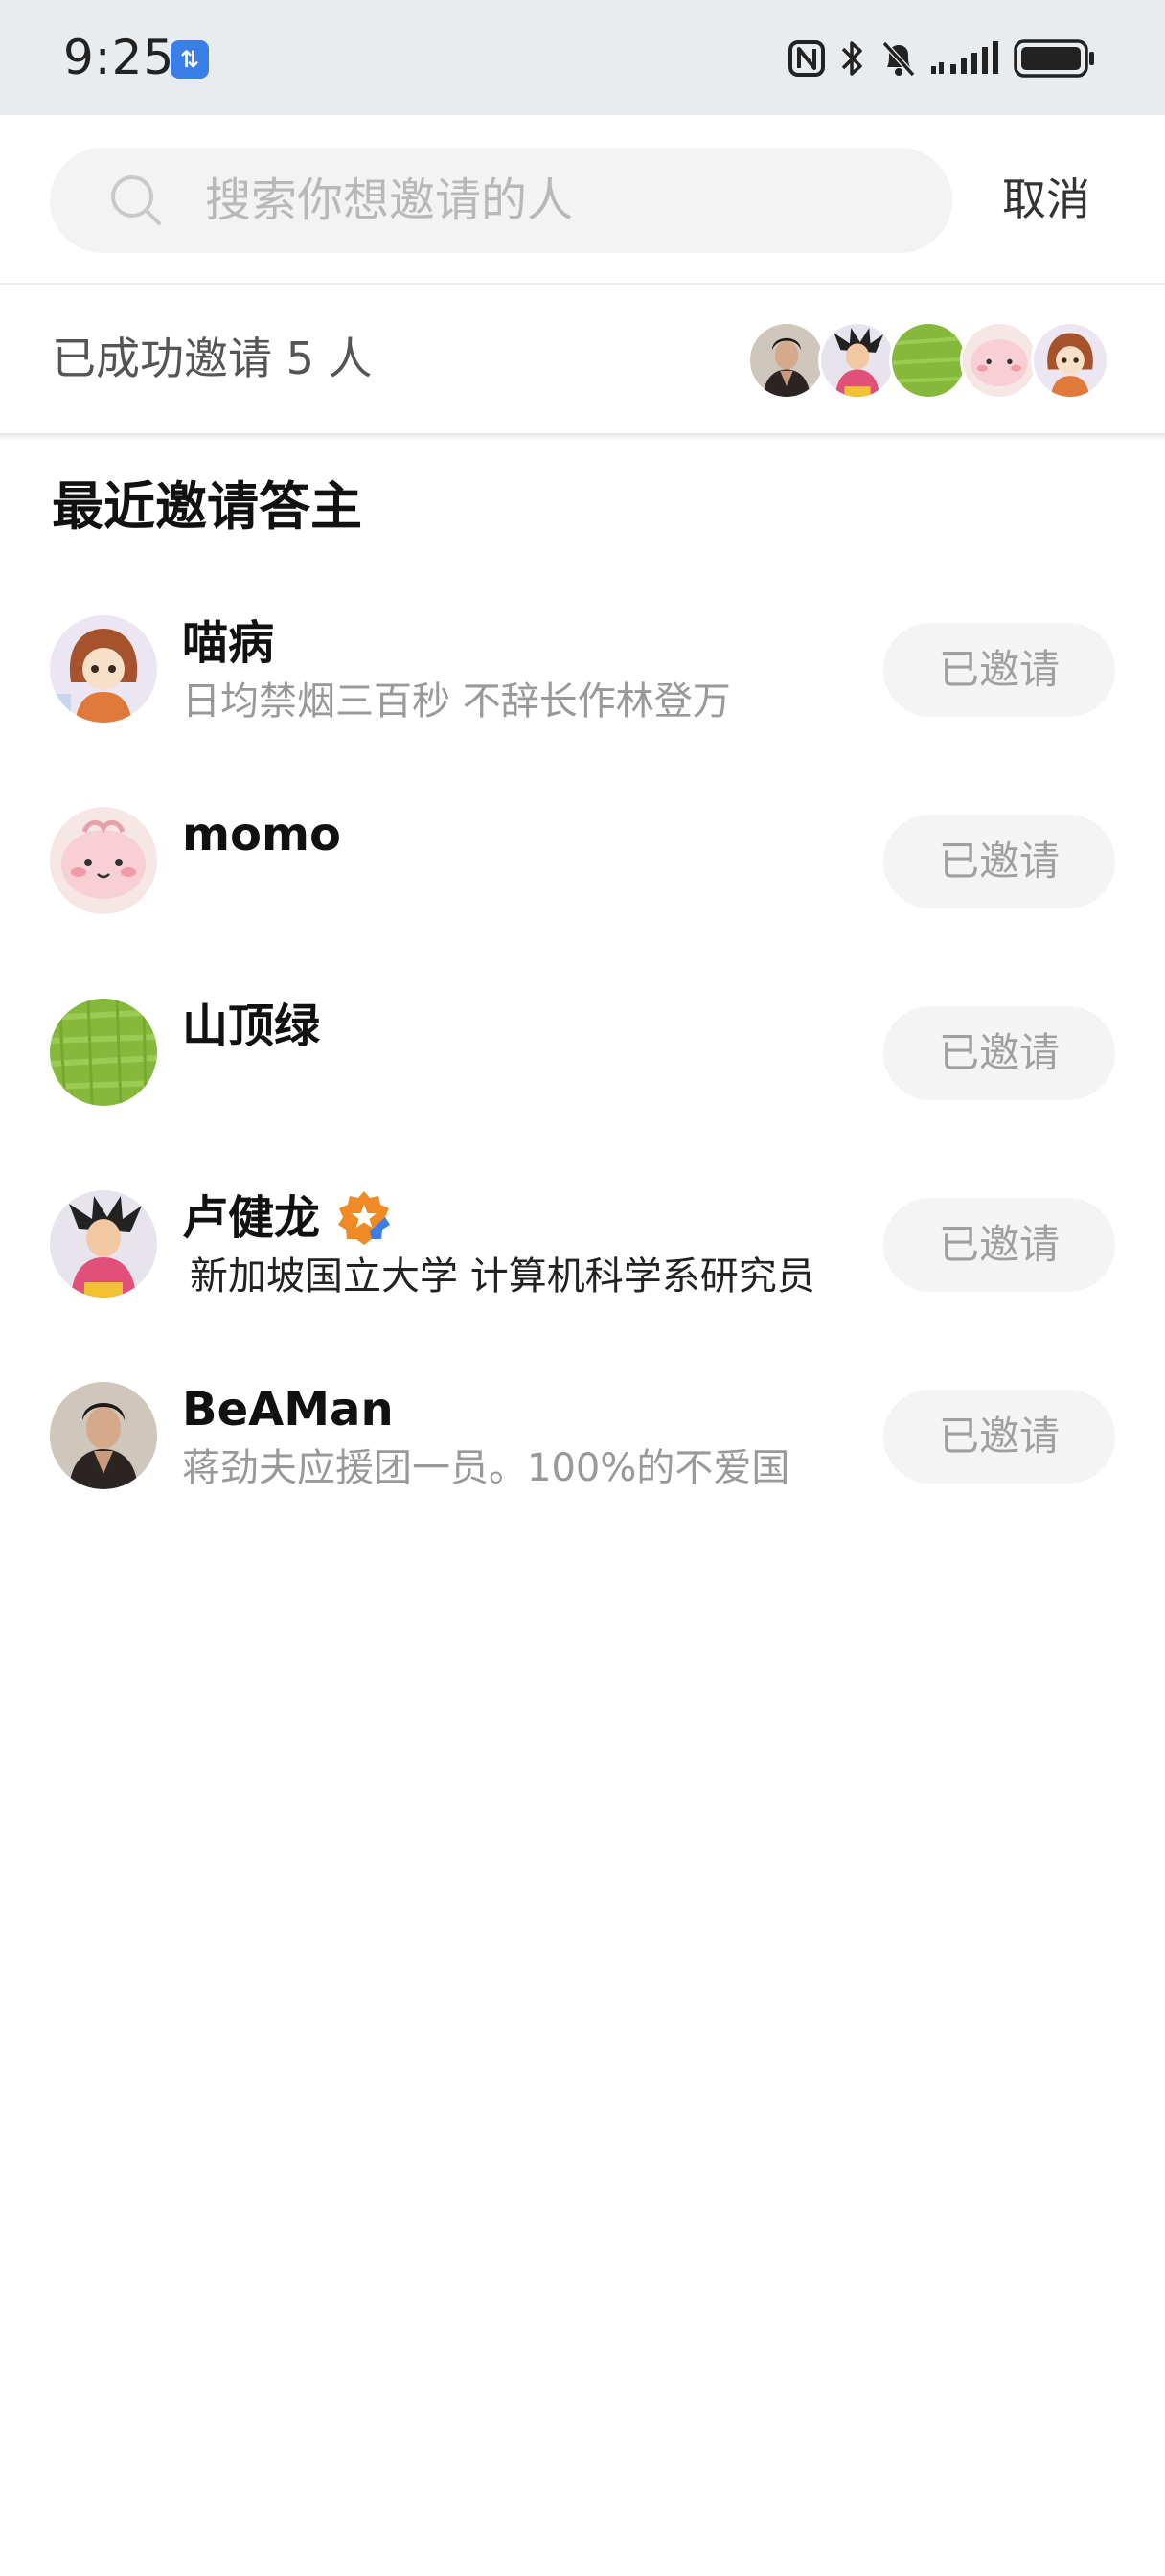  I want to click on mute-bell-icon, so click(899, 59).